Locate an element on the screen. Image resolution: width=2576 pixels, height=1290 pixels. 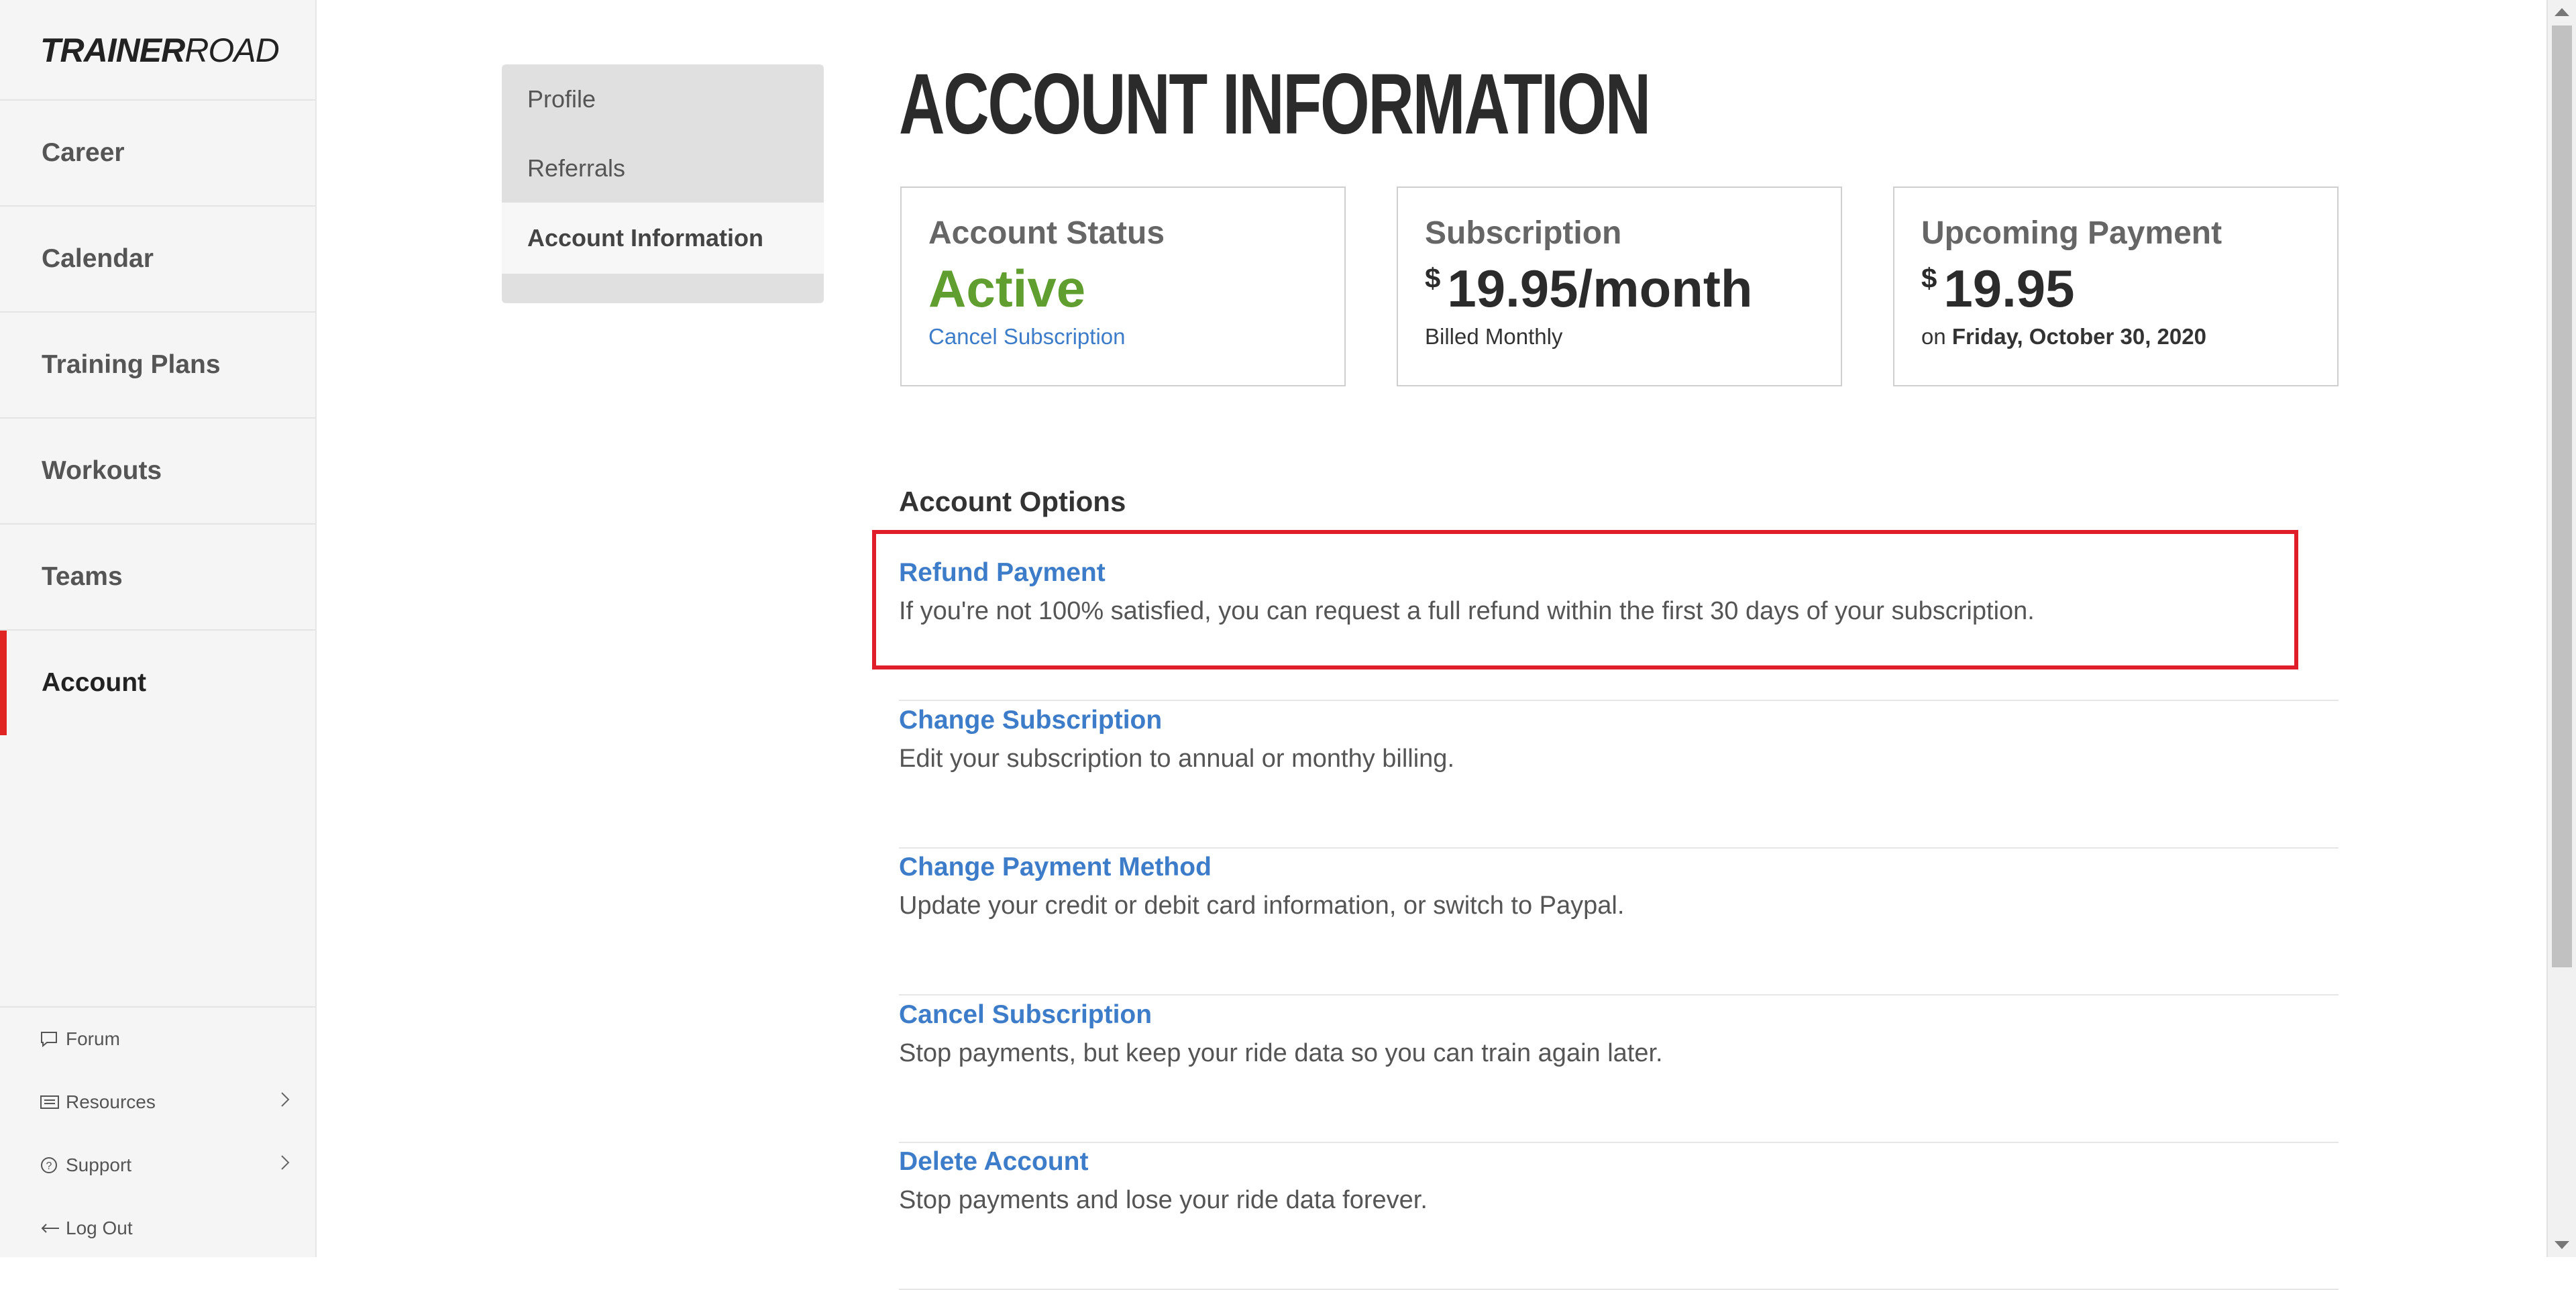
cancel-subscription-link: Cancel Subscription is located at coordinates (1123, 337).